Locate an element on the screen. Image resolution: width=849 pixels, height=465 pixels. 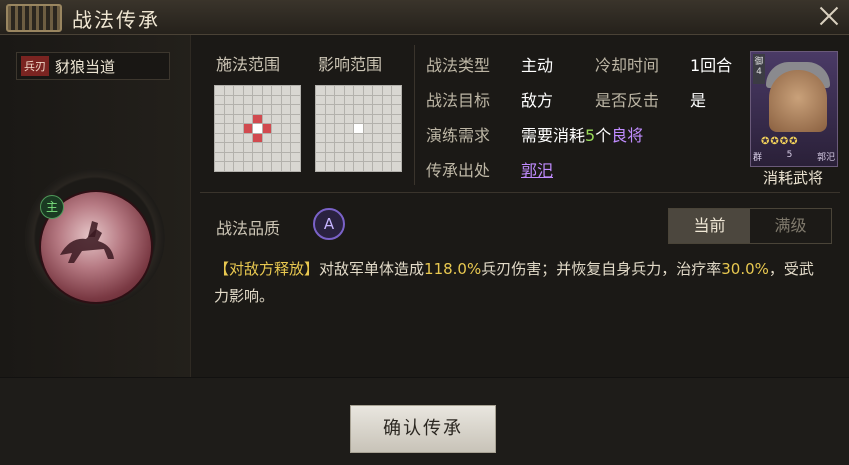
card-caption: 消耗武将 is located at coordinates (792, 178).